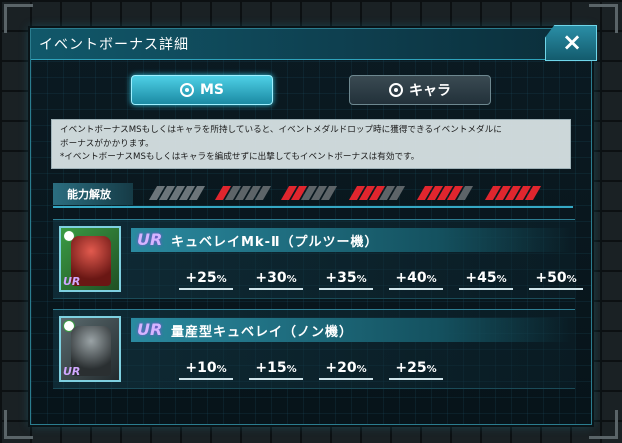  Describe the element at coordinates (313, 207) in the screenshot. I see `divider` at that location.